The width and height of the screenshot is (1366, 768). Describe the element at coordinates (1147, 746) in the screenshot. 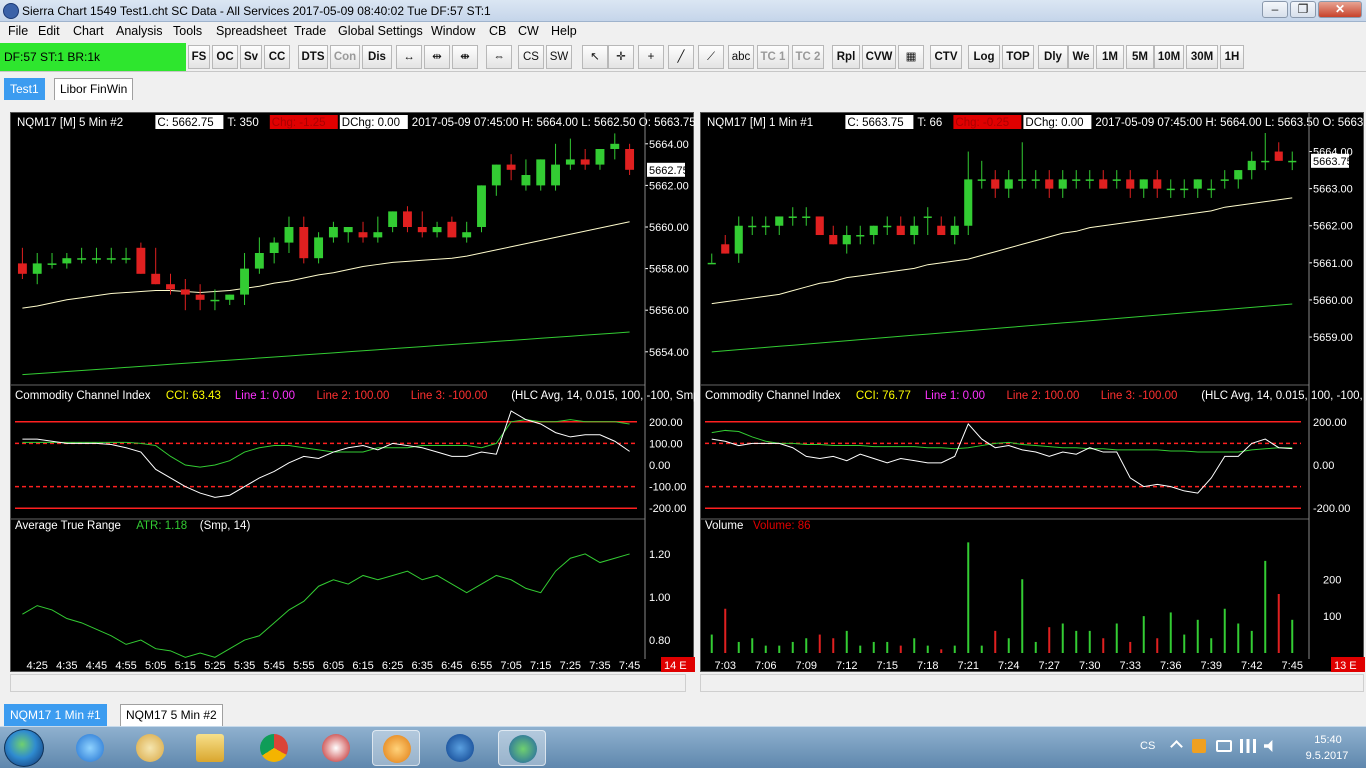

I see `language-indicator: CS` at that location.